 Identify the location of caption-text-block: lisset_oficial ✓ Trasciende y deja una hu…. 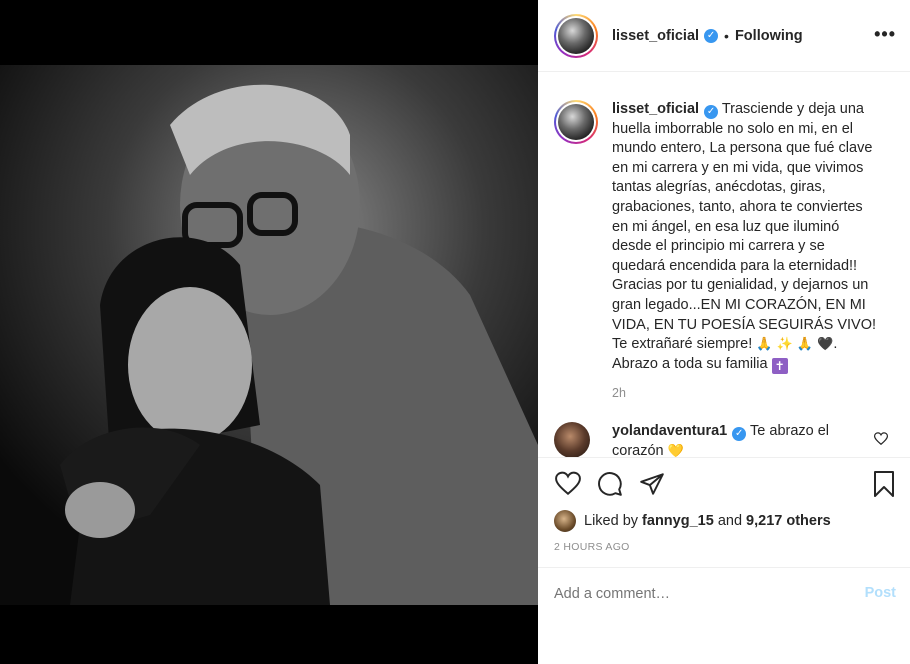
(746, 237).